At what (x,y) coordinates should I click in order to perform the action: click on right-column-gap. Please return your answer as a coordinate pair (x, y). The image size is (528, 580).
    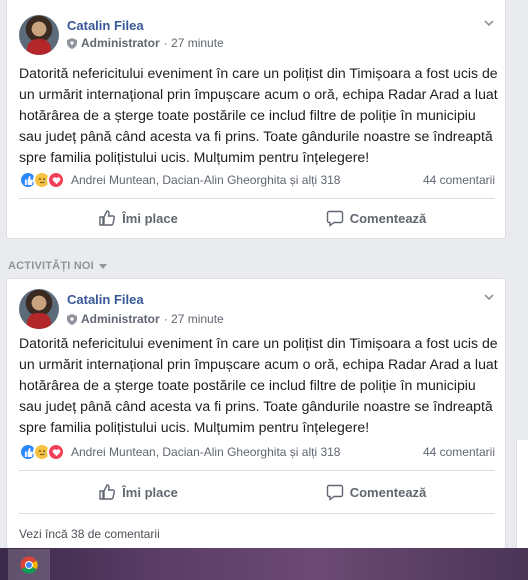
    Looking at the image, I should click on (521, 220).